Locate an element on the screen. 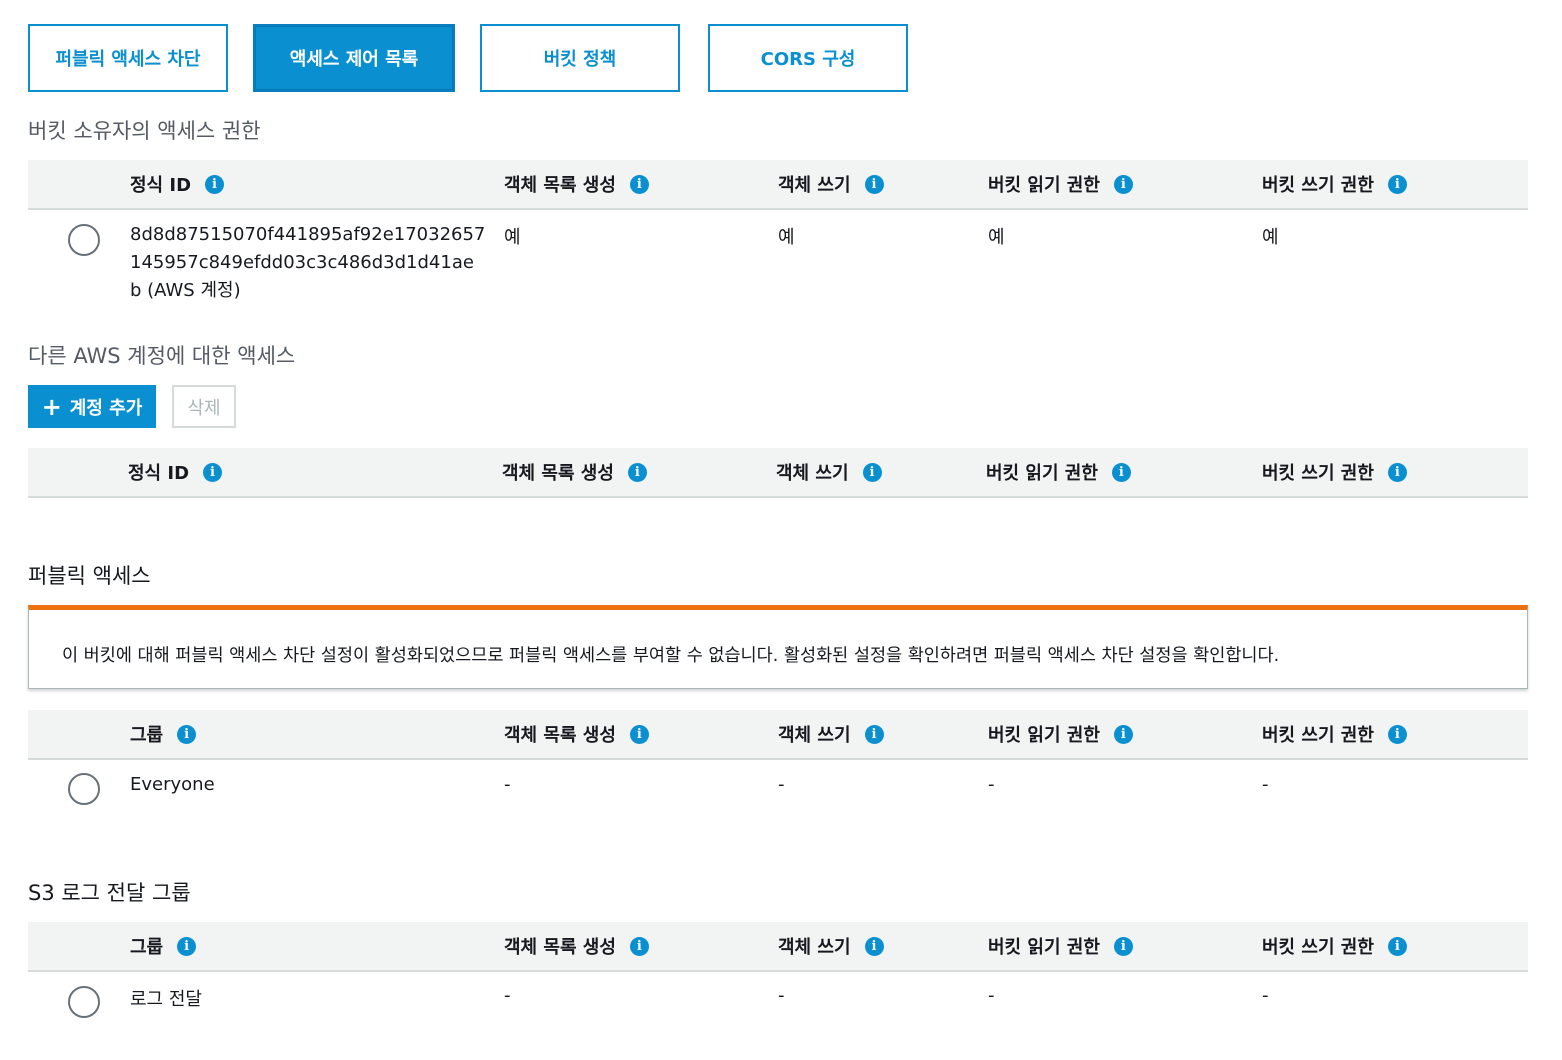 This screenshot has height=1060, width=1562. public-access-table-header: 그룹 i 객체 목록 생성 i 객체 쓰기 i 버킷 읽기 권한 i 버킷 쓰기 권한 i is located at coordinates (778, 735).